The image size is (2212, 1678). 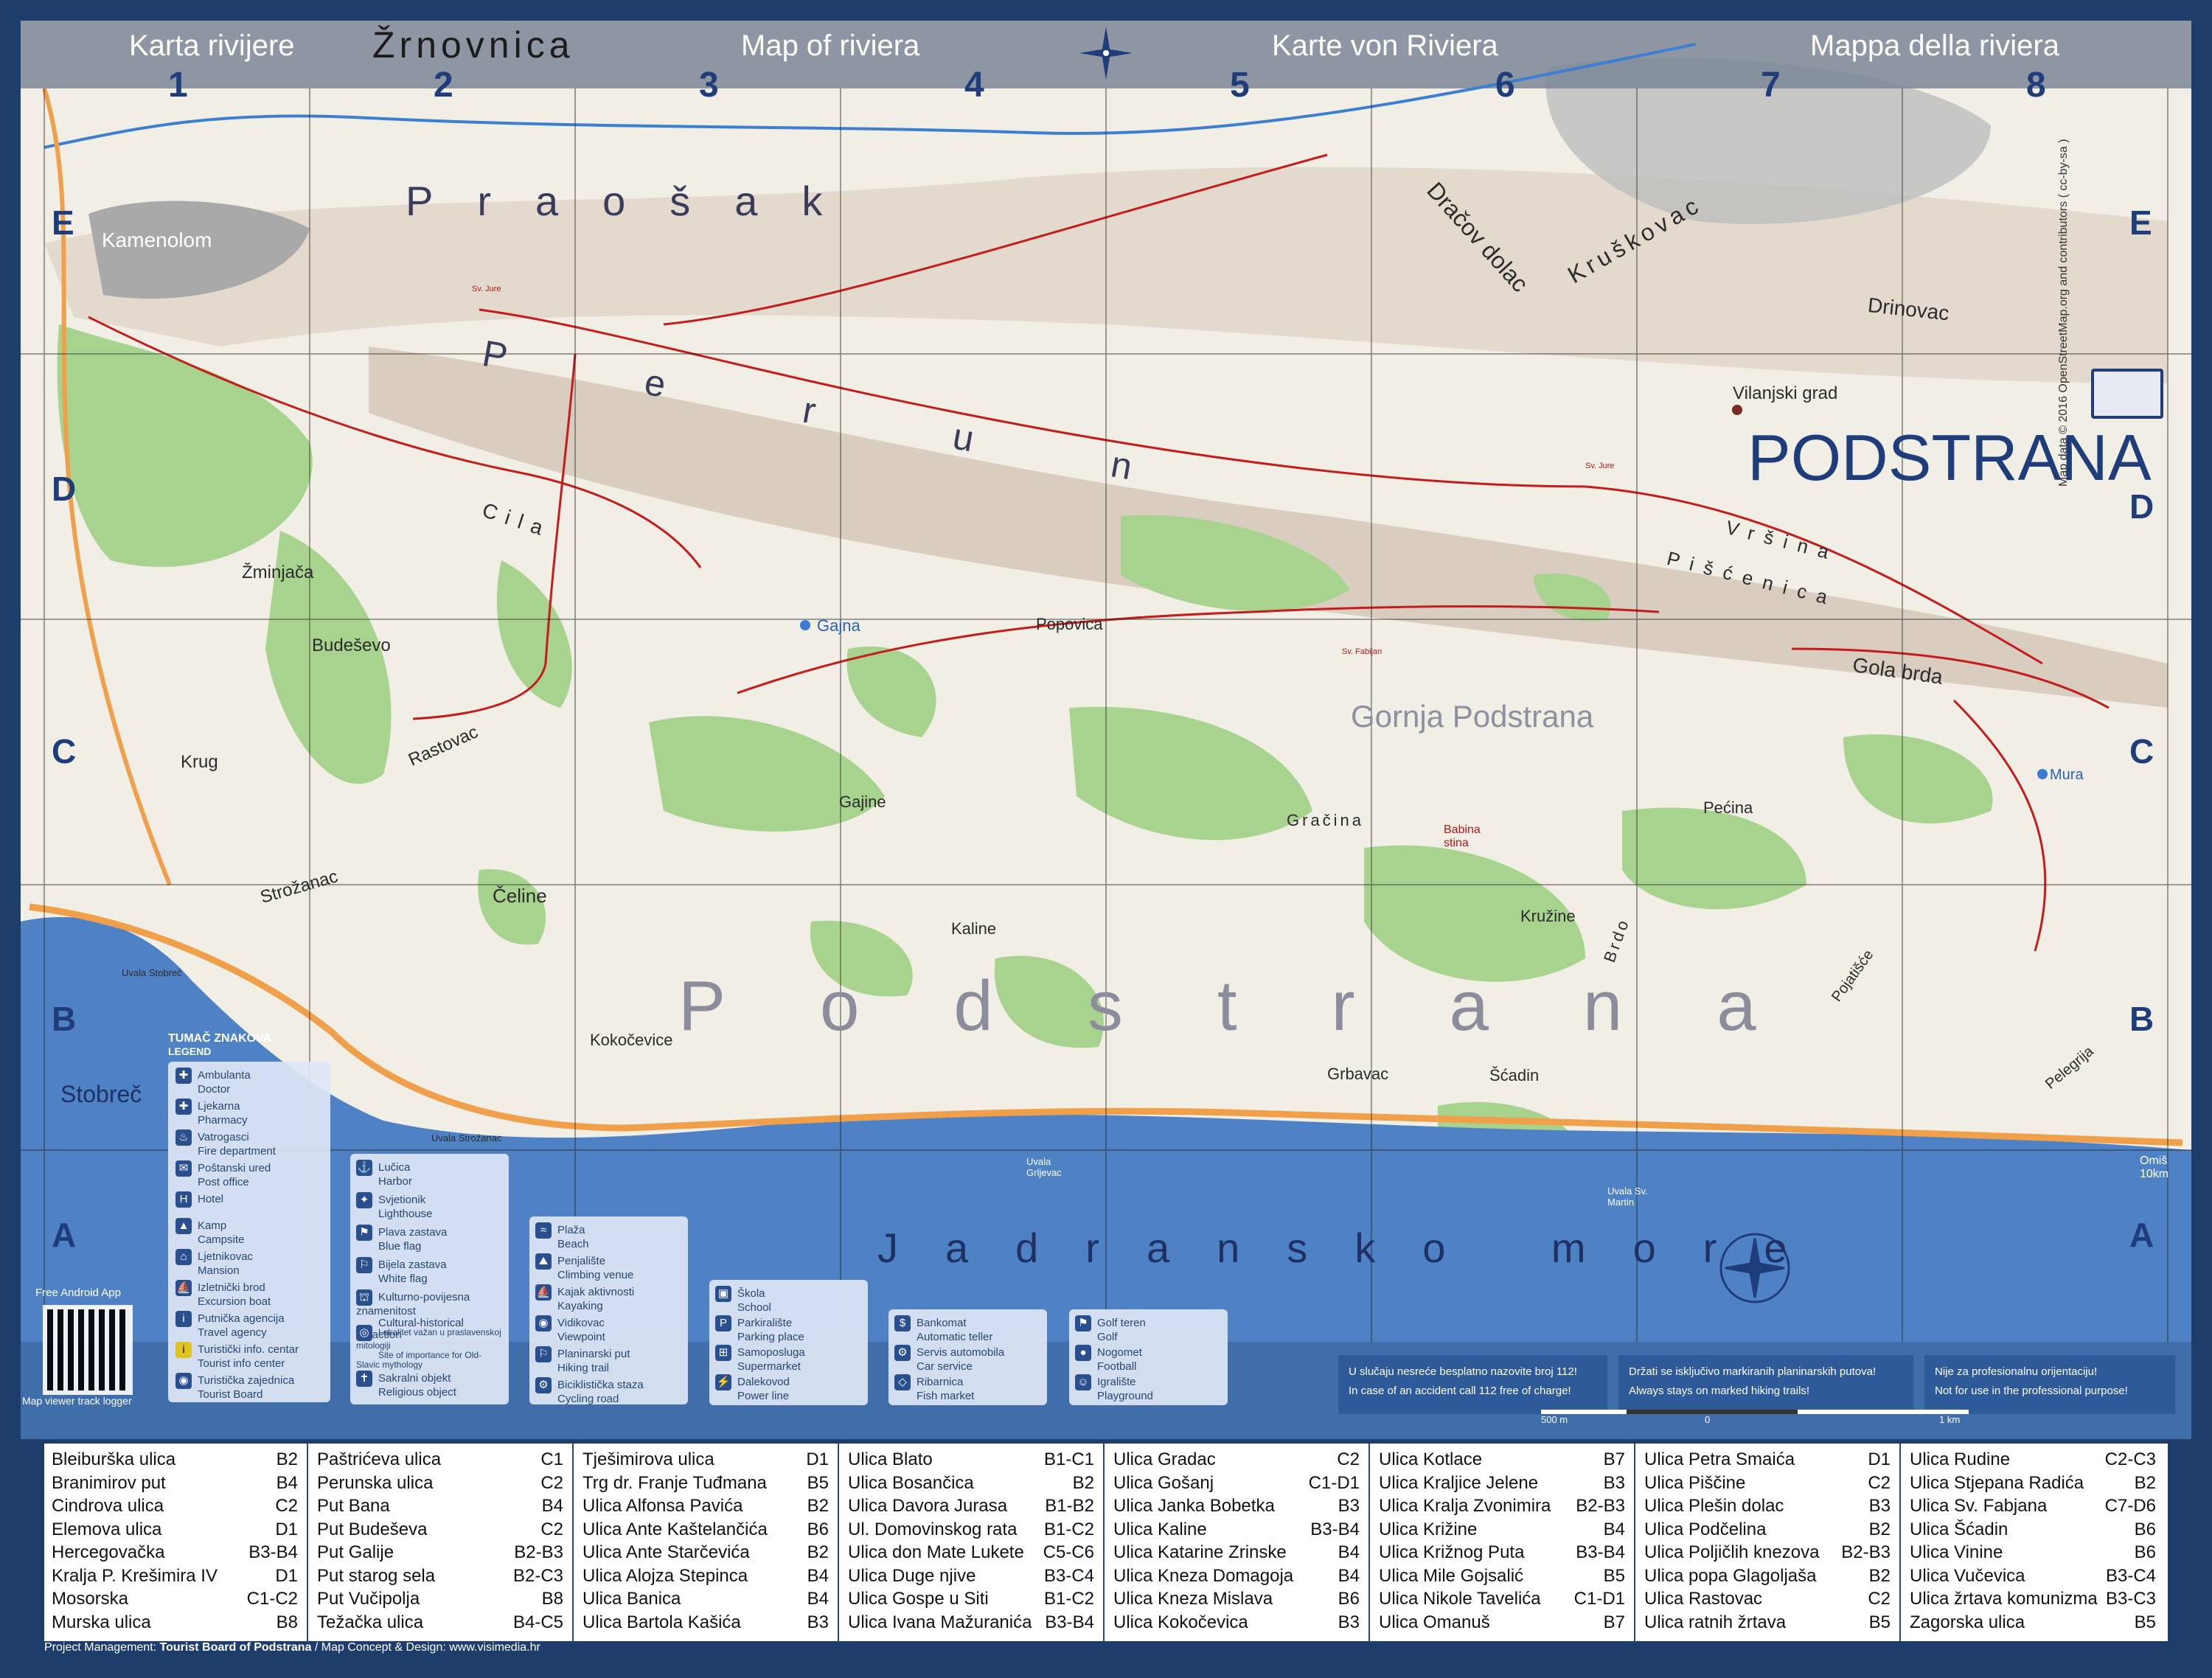 I want to click on street-row: Ulica Ante Kaštelančića B6, so click(x=705, y=1531).